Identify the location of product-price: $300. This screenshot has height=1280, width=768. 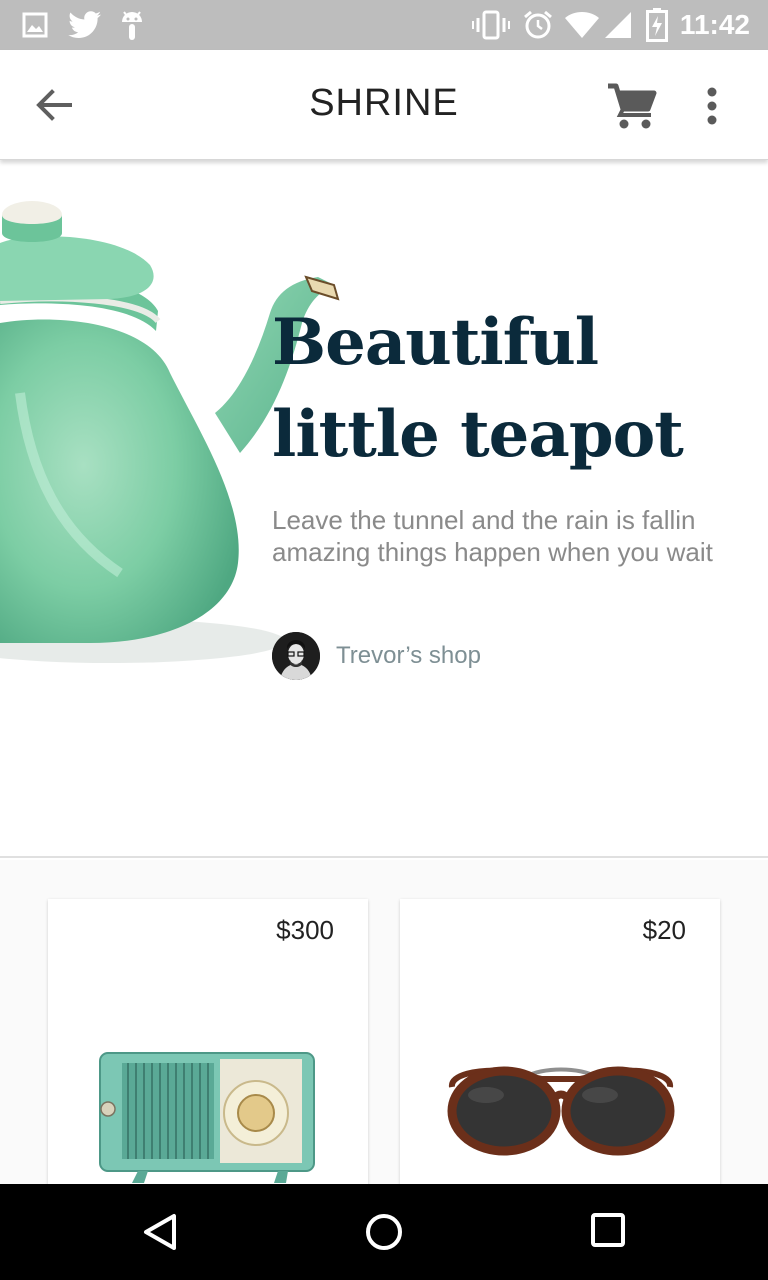
(305, 930).